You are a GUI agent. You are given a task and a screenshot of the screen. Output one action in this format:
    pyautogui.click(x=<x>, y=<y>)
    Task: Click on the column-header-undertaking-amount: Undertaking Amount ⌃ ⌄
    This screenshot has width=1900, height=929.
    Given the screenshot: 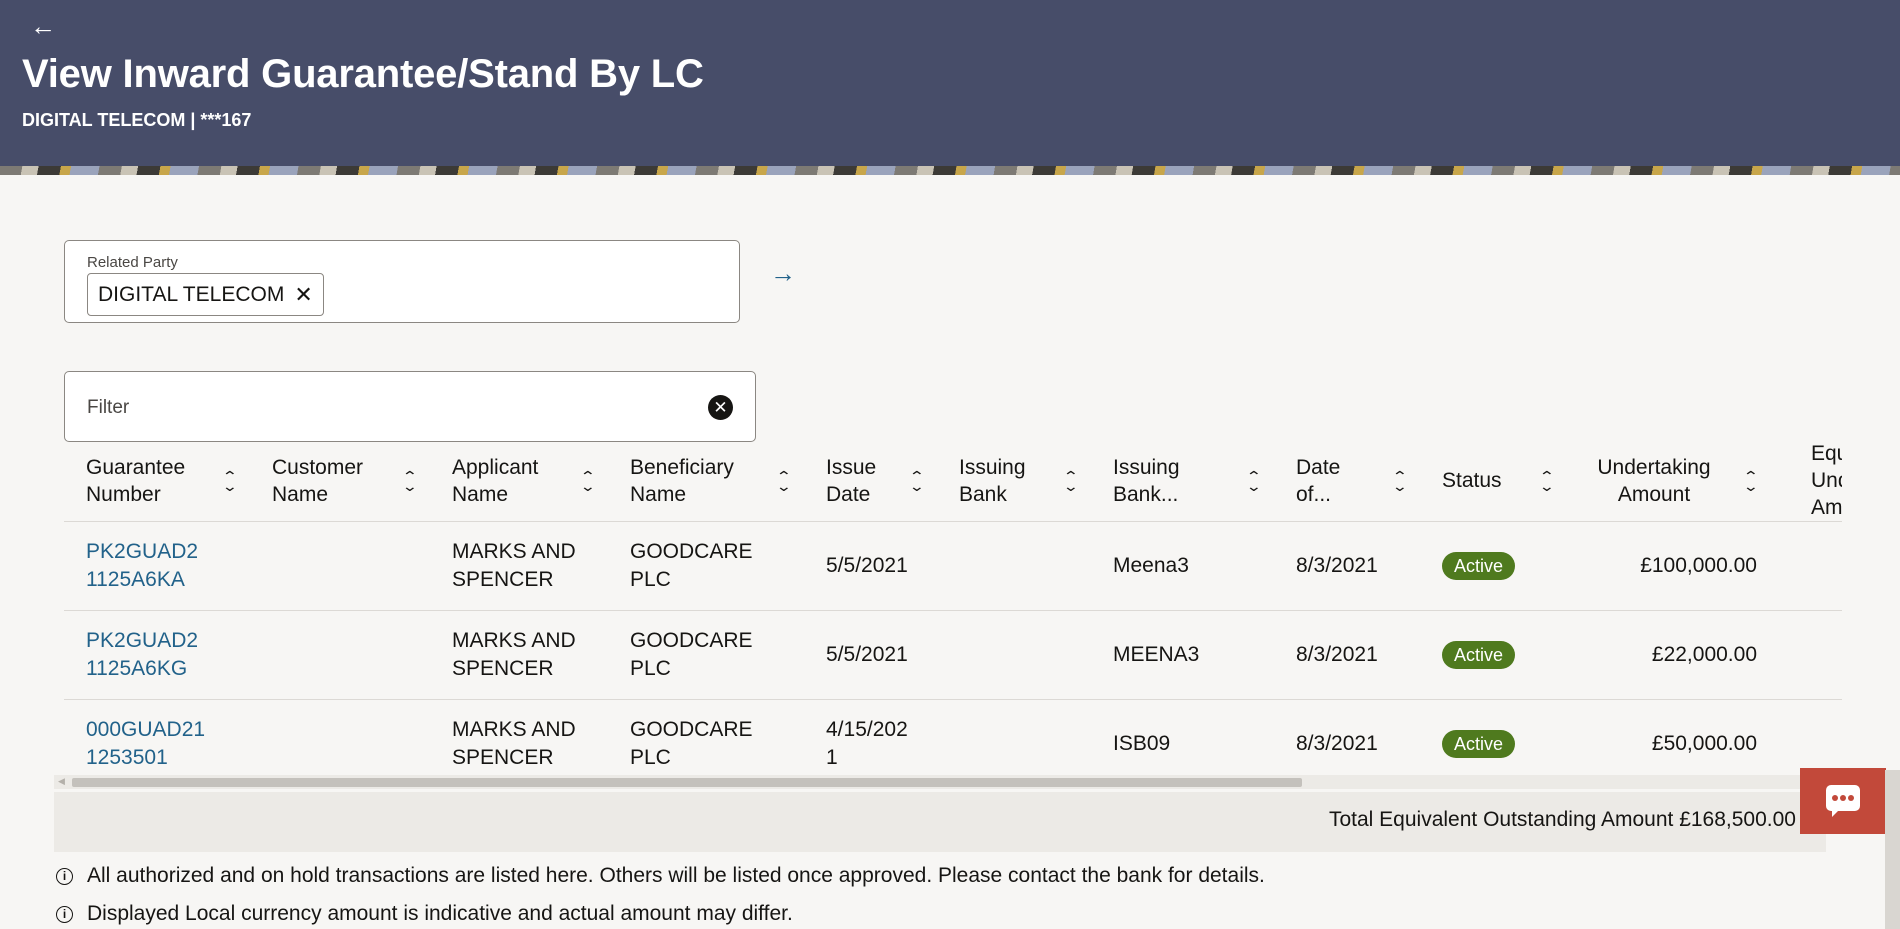 What is the action you would take?
    pyautogui.click(x=1667, y=481)
    